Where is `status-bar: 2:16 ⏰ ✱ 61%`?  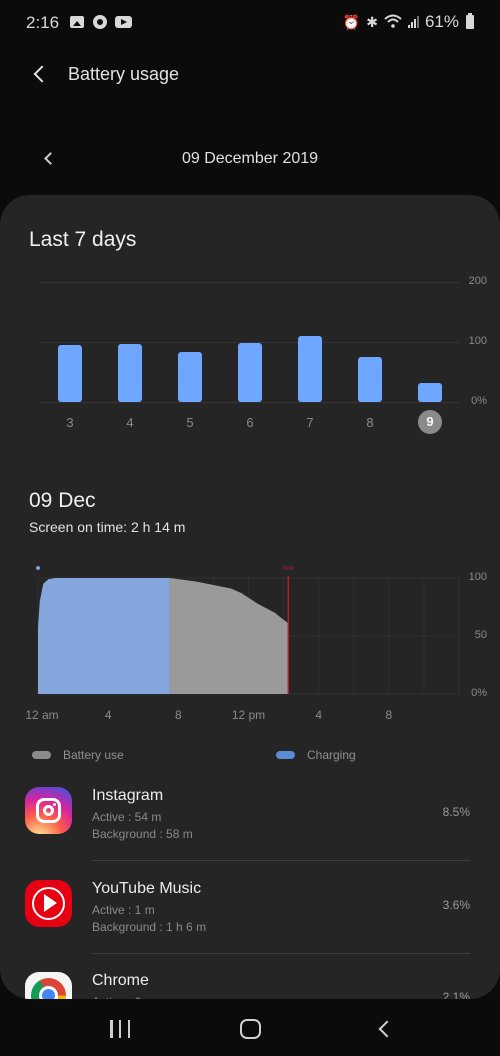 status-bar: 2:16 ⏰ ✱ 61% is located at coordinates (250, 24).